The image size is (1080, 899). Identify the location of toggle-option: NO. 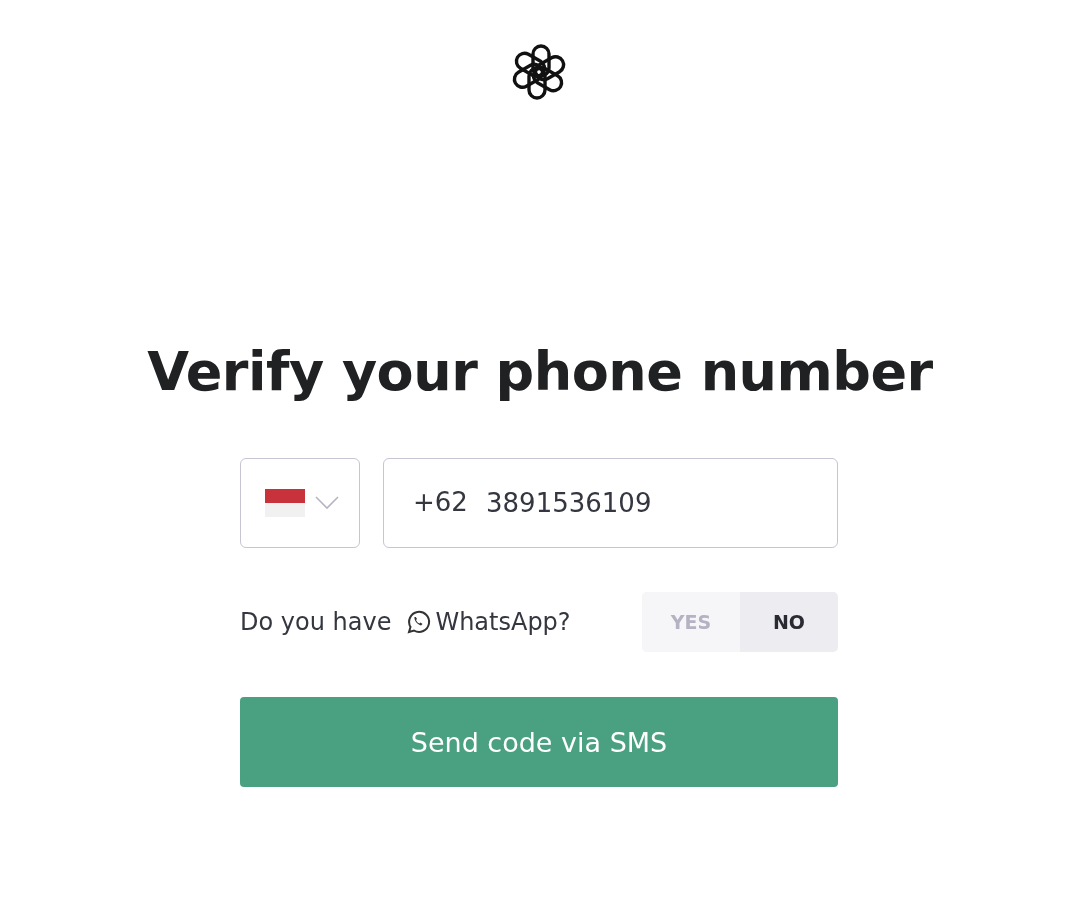
(789, 622).